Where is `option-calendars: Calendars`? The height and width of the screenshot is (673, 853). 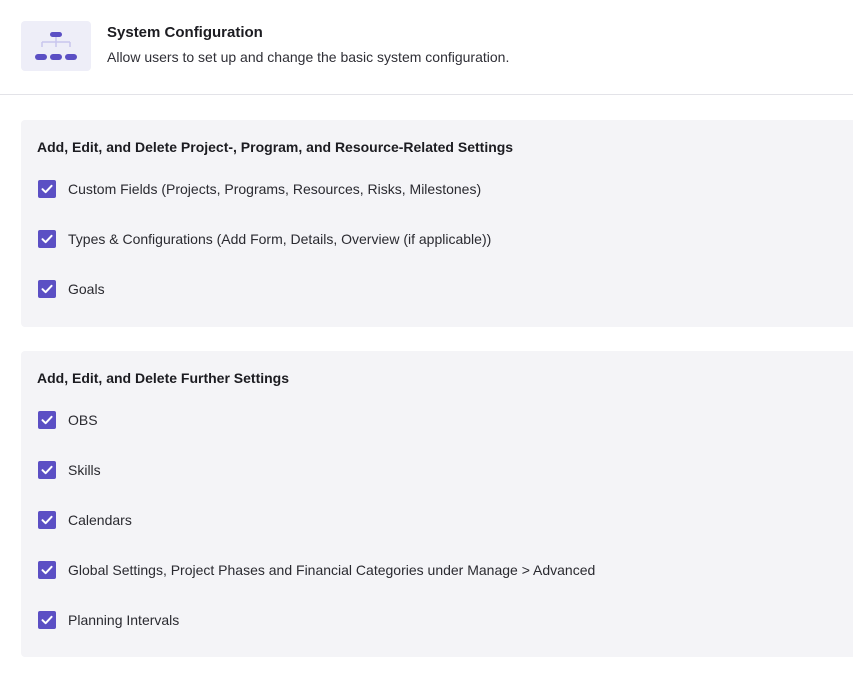
option-calendars: Calendars is located at coordinates (85, 520).